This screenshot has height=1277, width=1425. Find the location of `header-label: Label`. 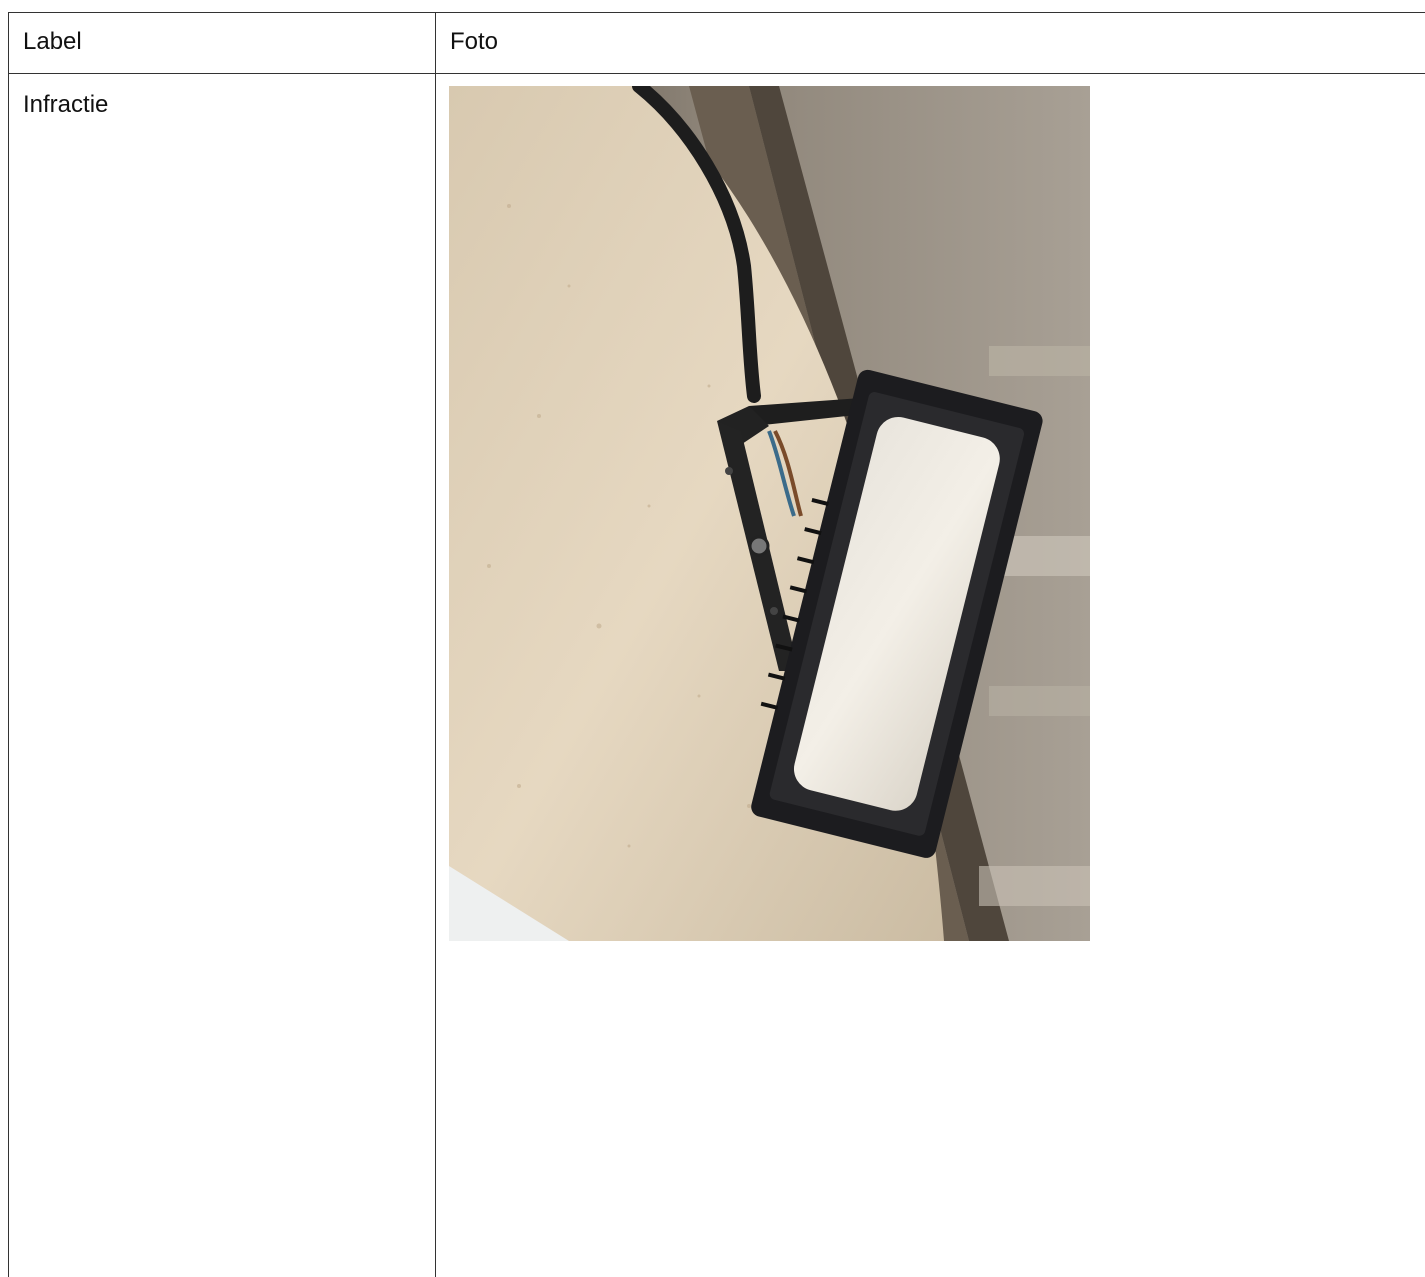

header-label: Label is located at coordinates (52, 41).